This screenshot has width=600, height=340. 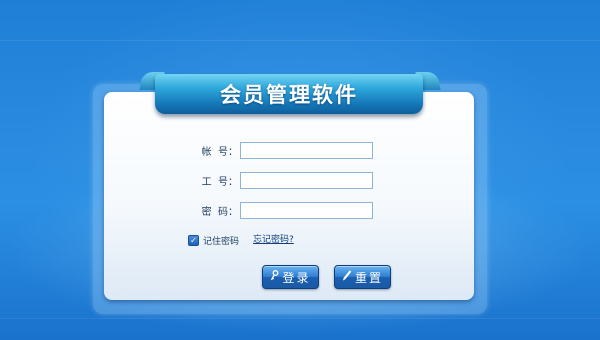 I want to click on forgot-password-link: 忘记密码?, so click(x=273, y=240).